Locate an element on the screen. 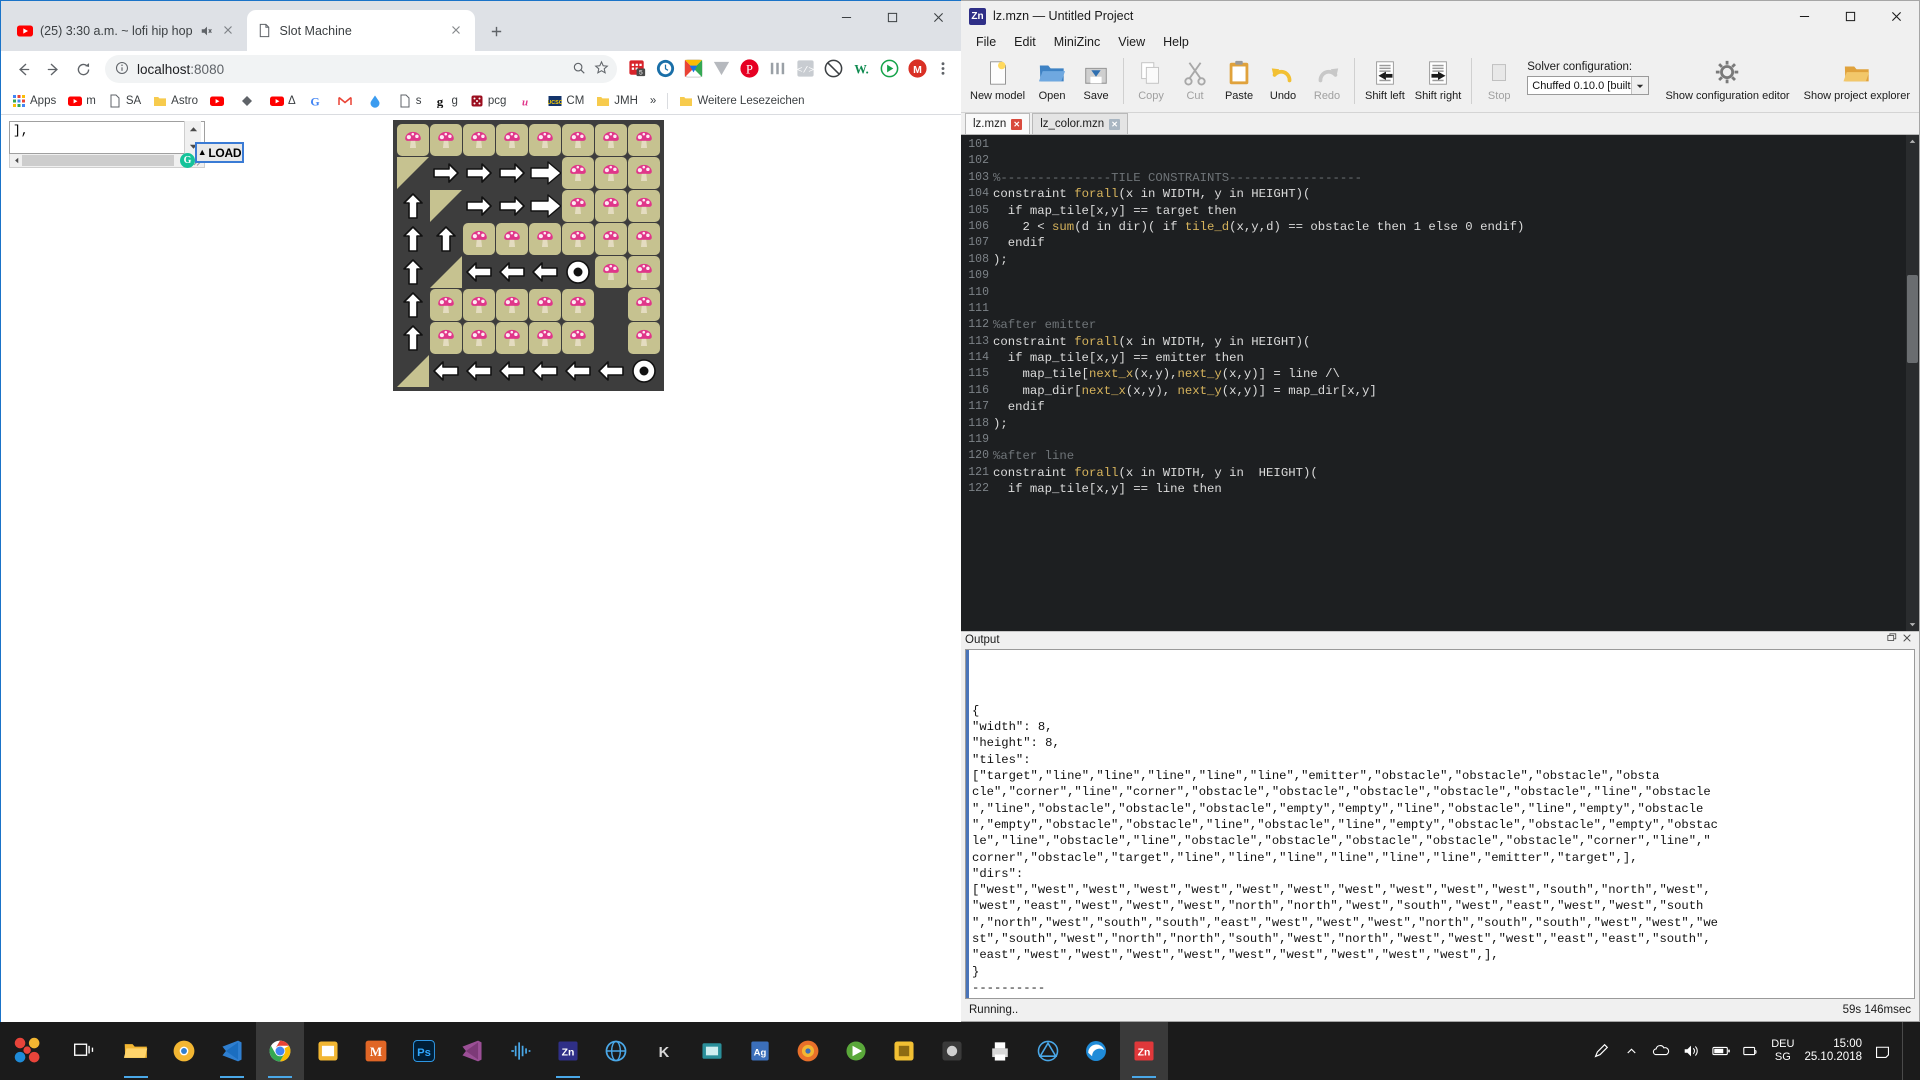 The width and height of the screenshot is (1920, 1080). save-button: Save is located at coordinates (1096, 80).